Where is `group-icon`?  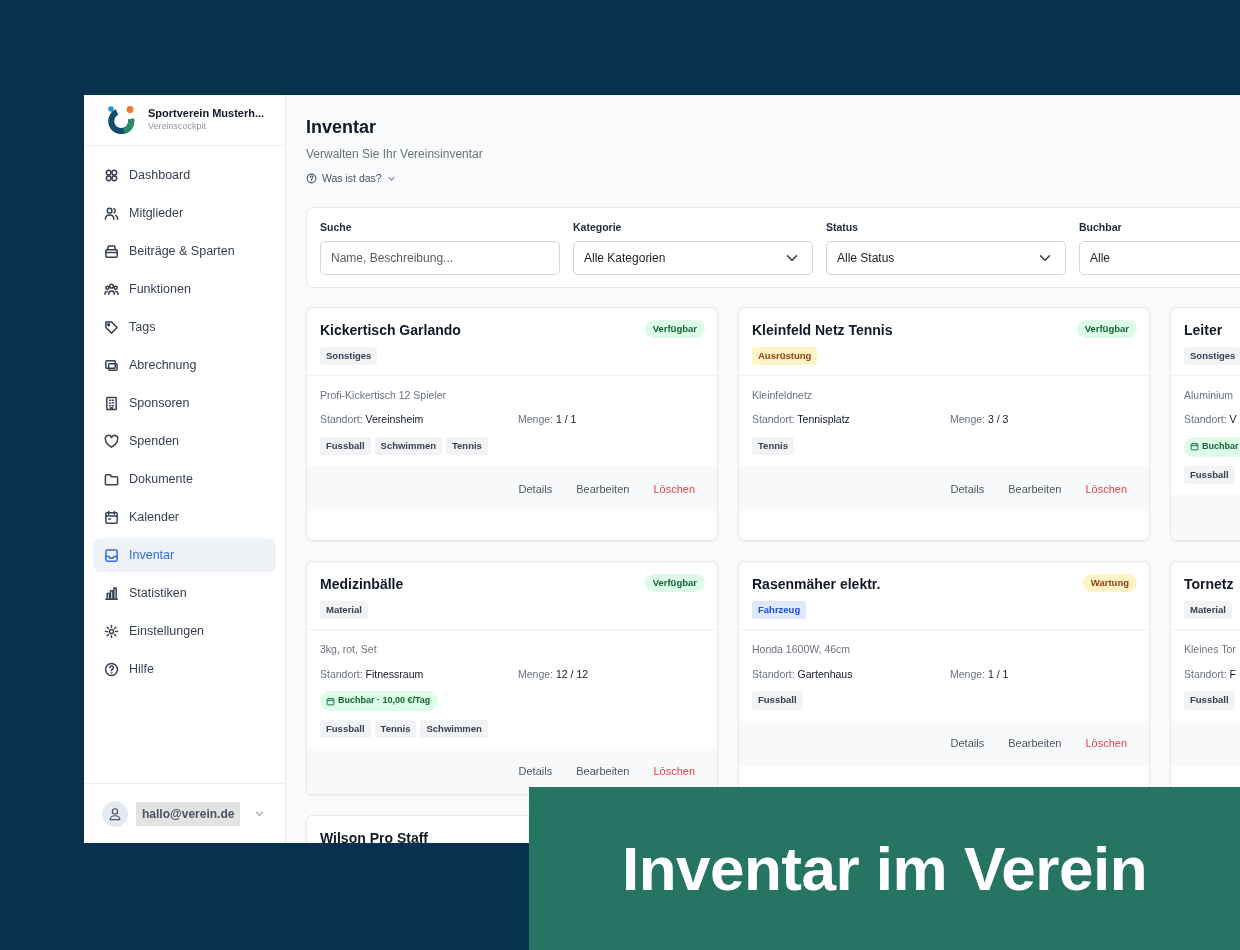
group-icon is located at coordinates (111, 289).